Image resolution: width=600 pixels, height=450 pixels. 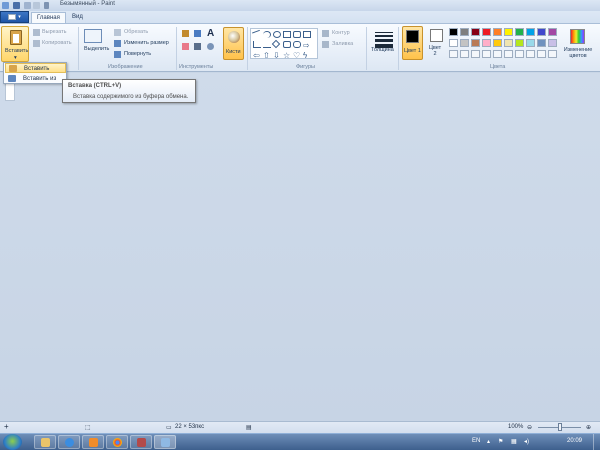 I want to click on volume-icon: ◂), so click(x=526, y=441).